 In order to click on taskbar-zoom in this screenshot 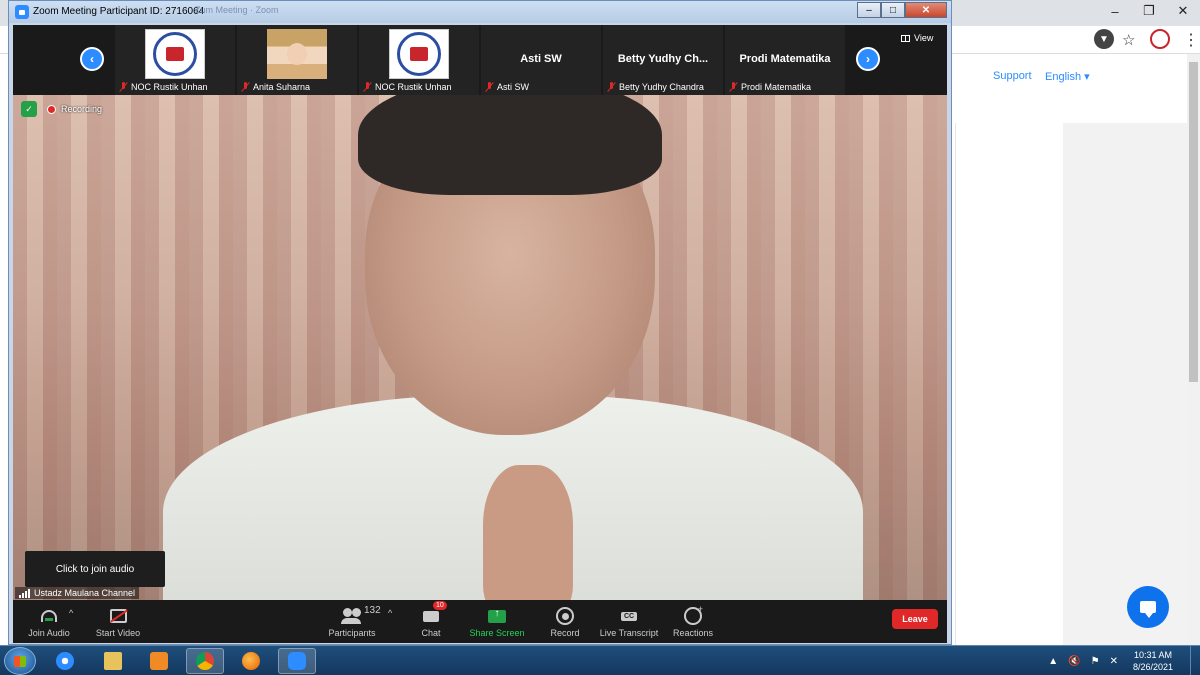, I will do `click(297, 661)`.